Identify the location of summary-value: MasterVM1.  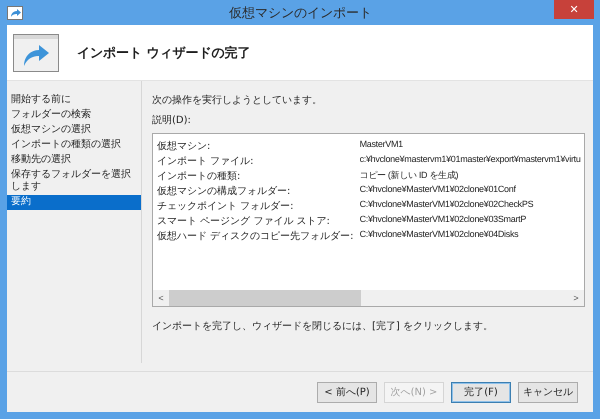
(382, 145).